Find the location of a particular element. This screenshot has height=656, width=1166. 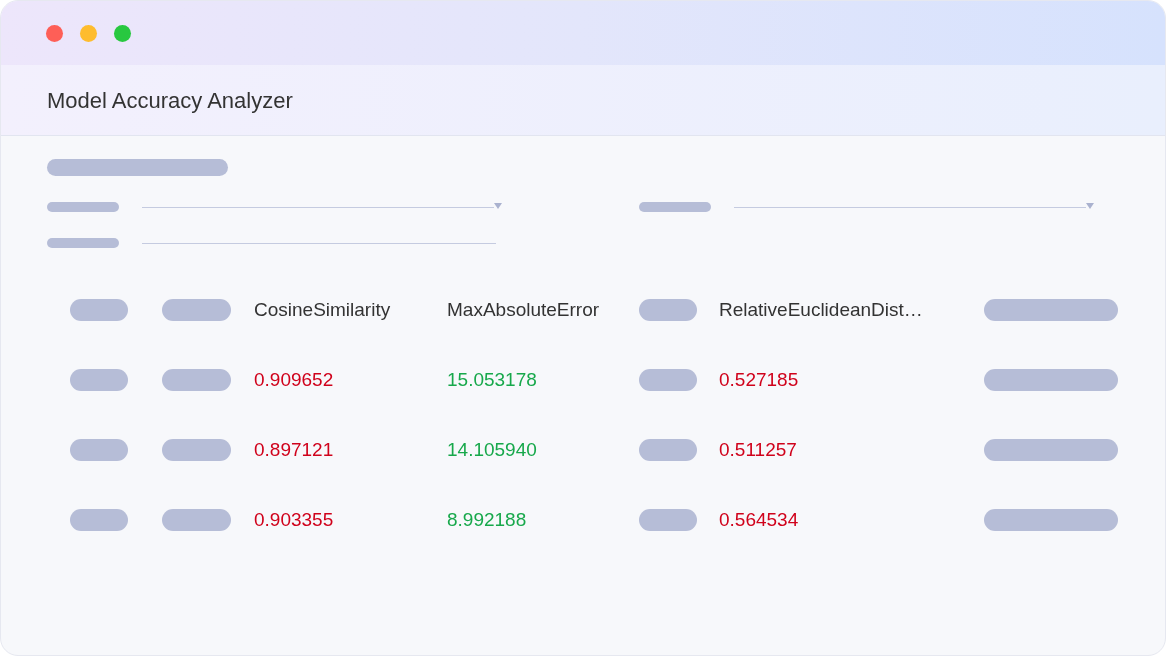

table-cell-text: 0.909652 is located at coordinates (294, 379).